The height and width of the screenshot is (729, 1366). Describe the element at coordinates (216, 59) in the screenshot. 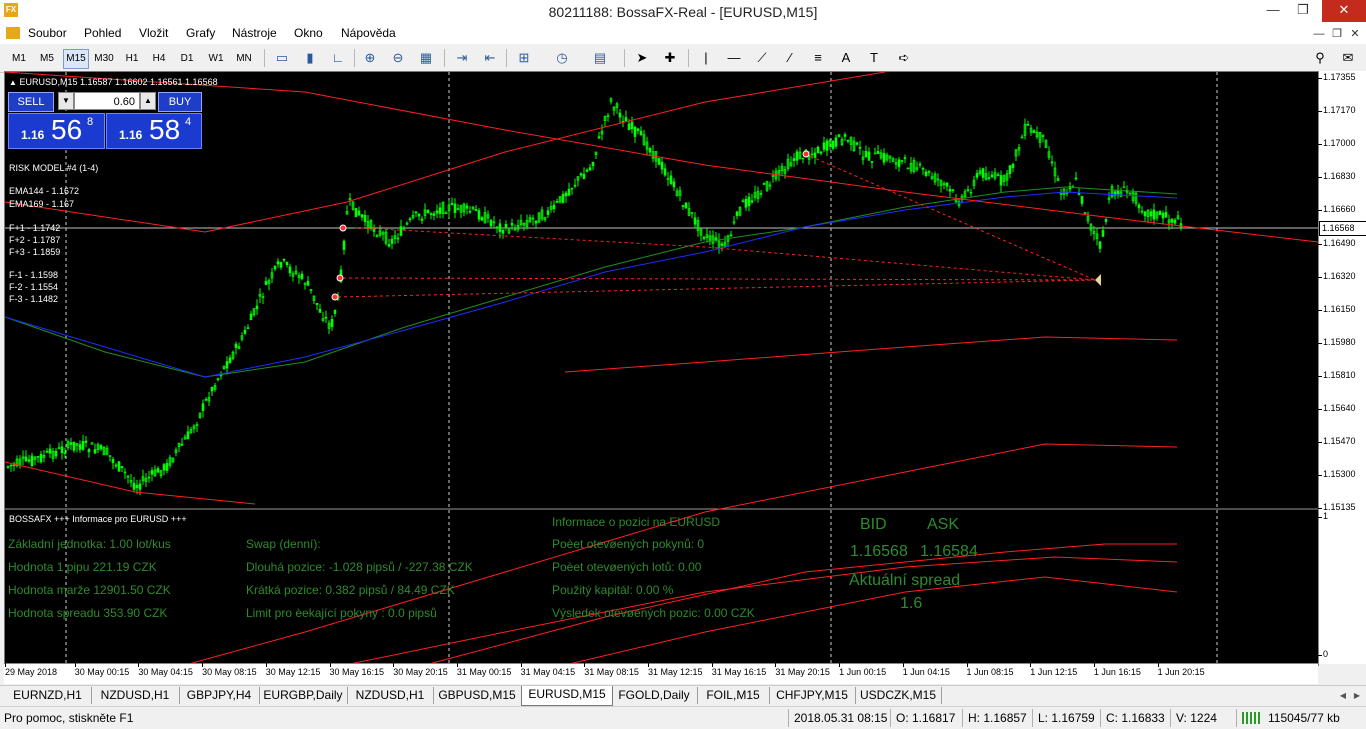

I see `timeframe-w1: W1` at that location.